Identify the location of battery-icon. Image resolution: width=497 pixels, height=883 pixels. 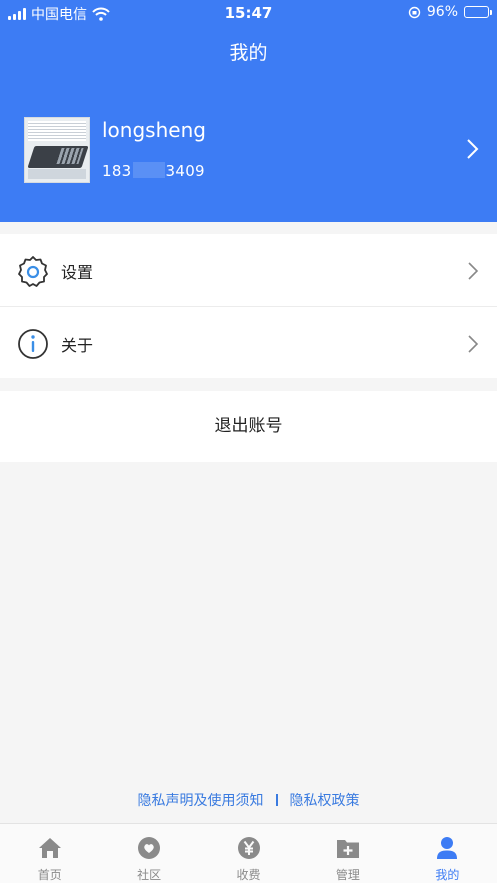
(478, 12).